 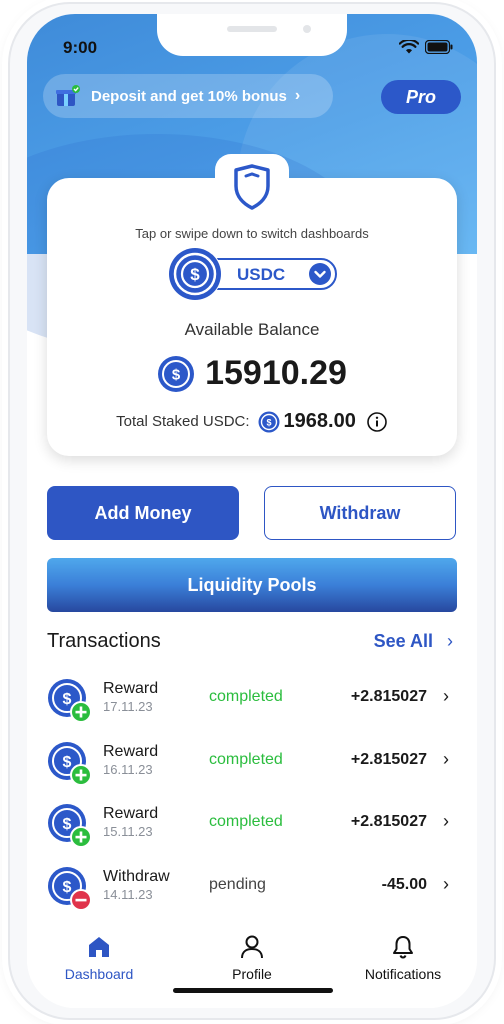 I want to click on status-time: 9:00, so click(x=80, y=47).